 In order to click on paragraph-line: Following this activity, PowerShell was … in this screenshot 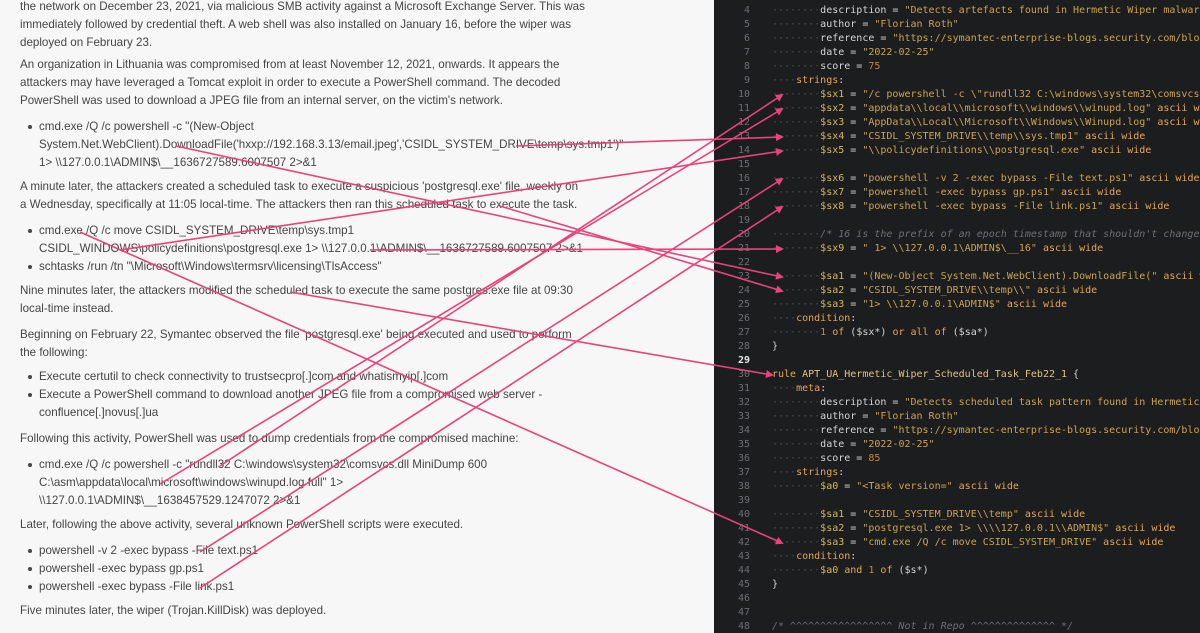, I will do `click(269, 438)`.